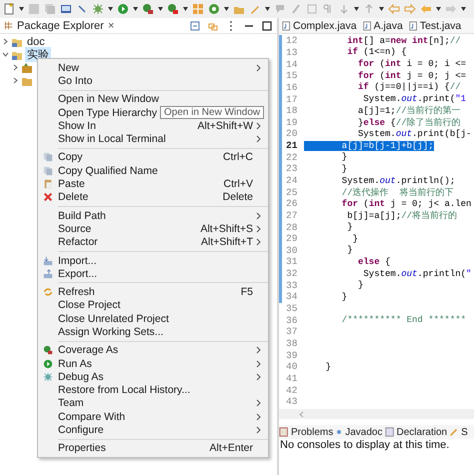 This screenshot has height=475, width=474. What do you see at coordinates (8, 25) in the screenshot?
I see `package-explorer-icon` at bounding box center [8, 25].